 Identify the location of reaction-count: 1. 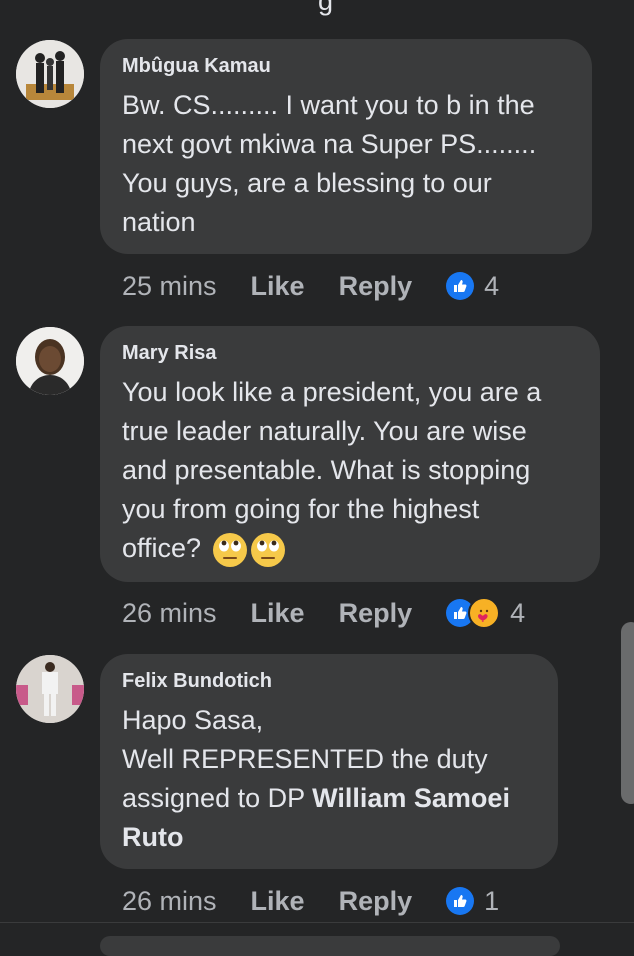
(492, 900).